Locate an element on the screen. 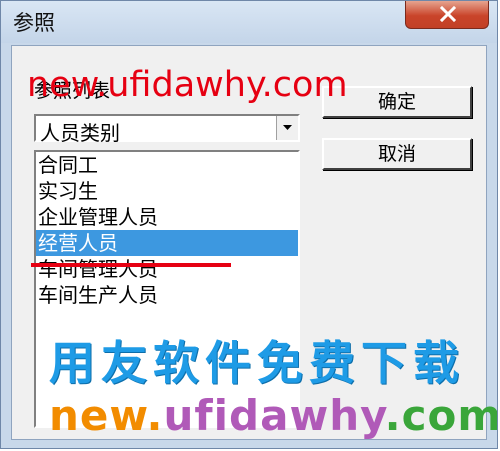 This screenshot has height=451, width=500. watermark-part-com: .com is located at coordinates (441, 415).